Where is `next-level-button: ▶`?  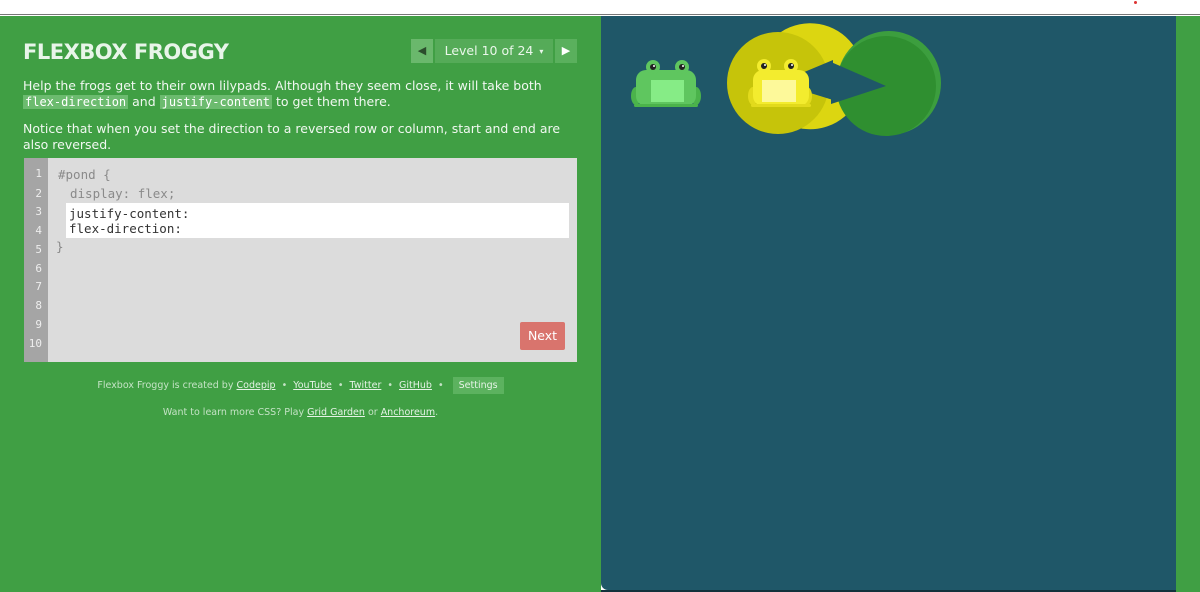
next-level-button: ▶ is located at coordinates (566, 51).